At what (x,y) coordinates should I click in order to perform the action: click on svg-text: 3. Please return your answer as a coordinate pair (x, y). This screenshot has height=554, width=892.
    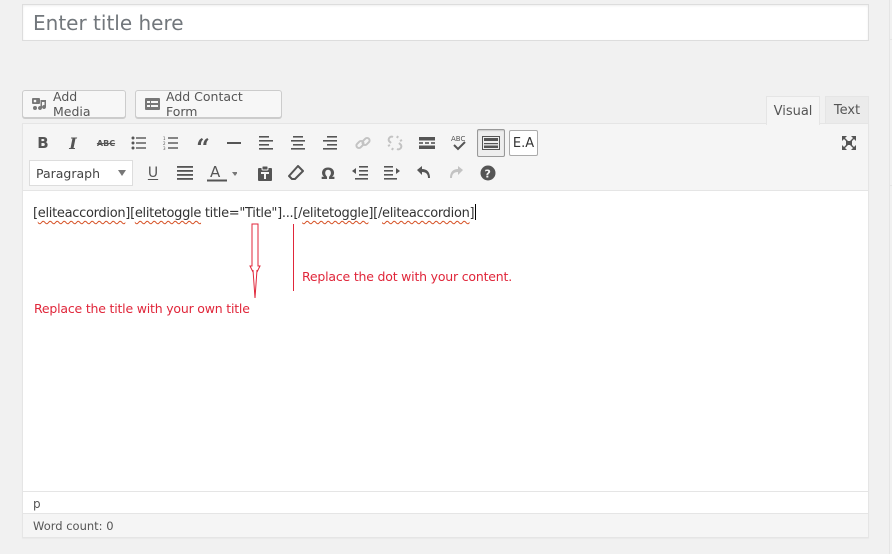
    Looking at the image, I should click on (164, 148).